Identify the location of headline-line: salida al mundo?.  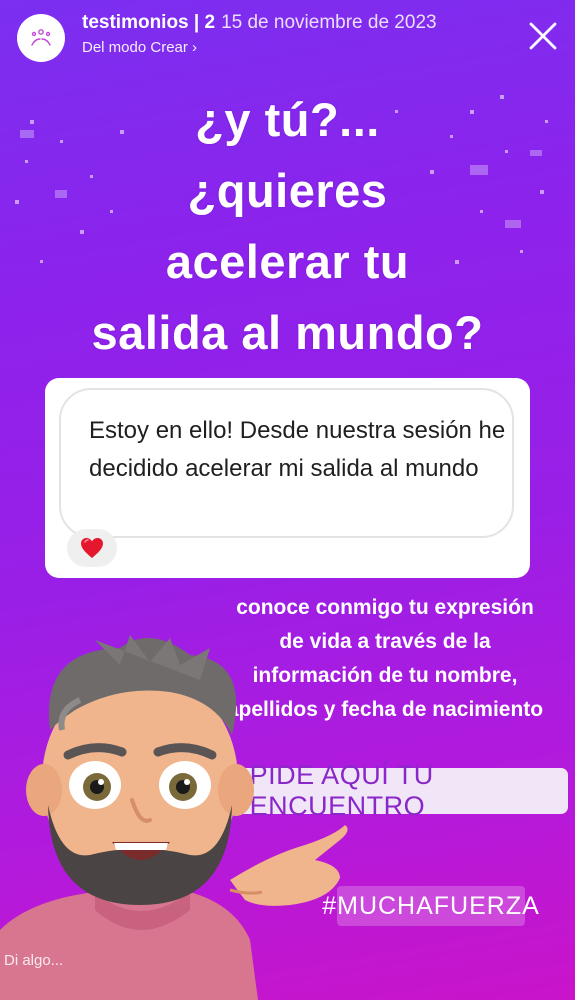
(287, 332).